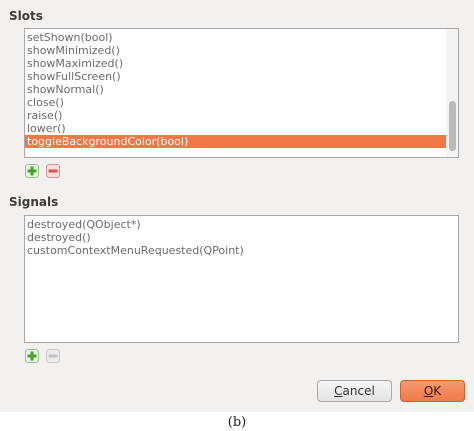 This screenshot has height=431, width=474. I want to click on slots-list-item: lower(), so click(235, 128).